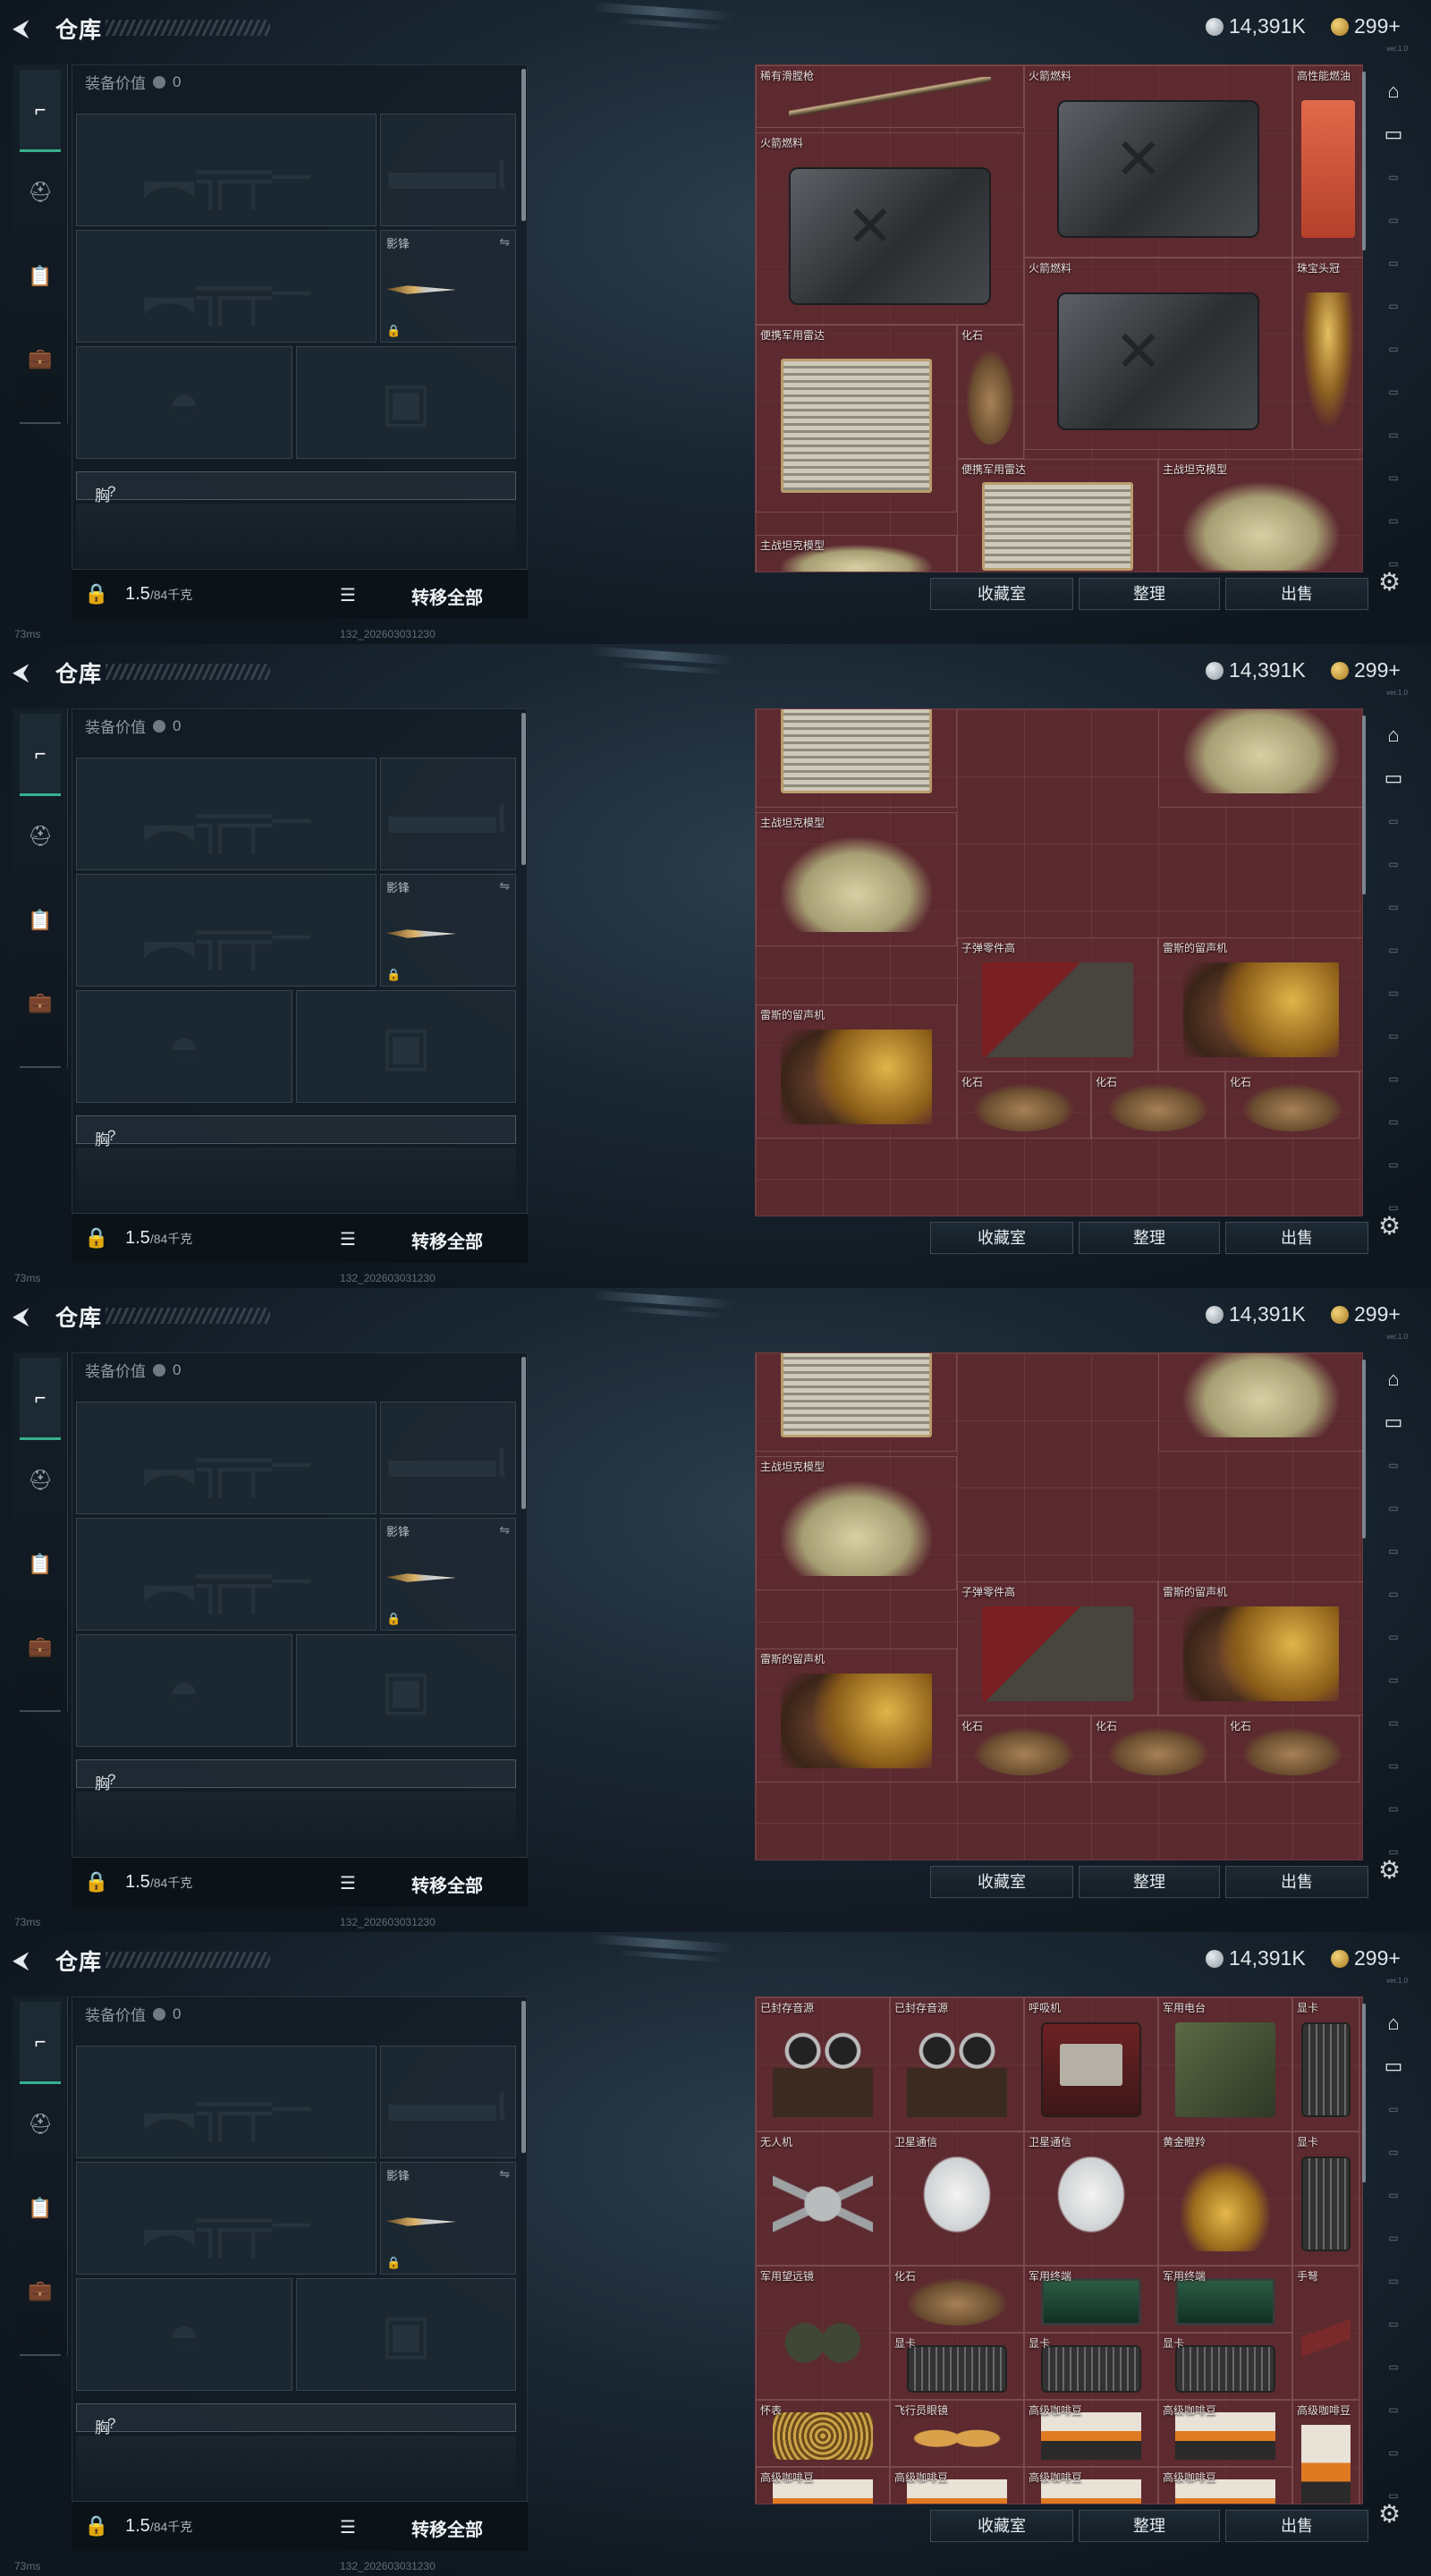 This screenshot has height=2576, width=1431. Describe the element at coordinates (957, 2064) in the screenshot. I see `stash-item: 已封存音源` at that location.